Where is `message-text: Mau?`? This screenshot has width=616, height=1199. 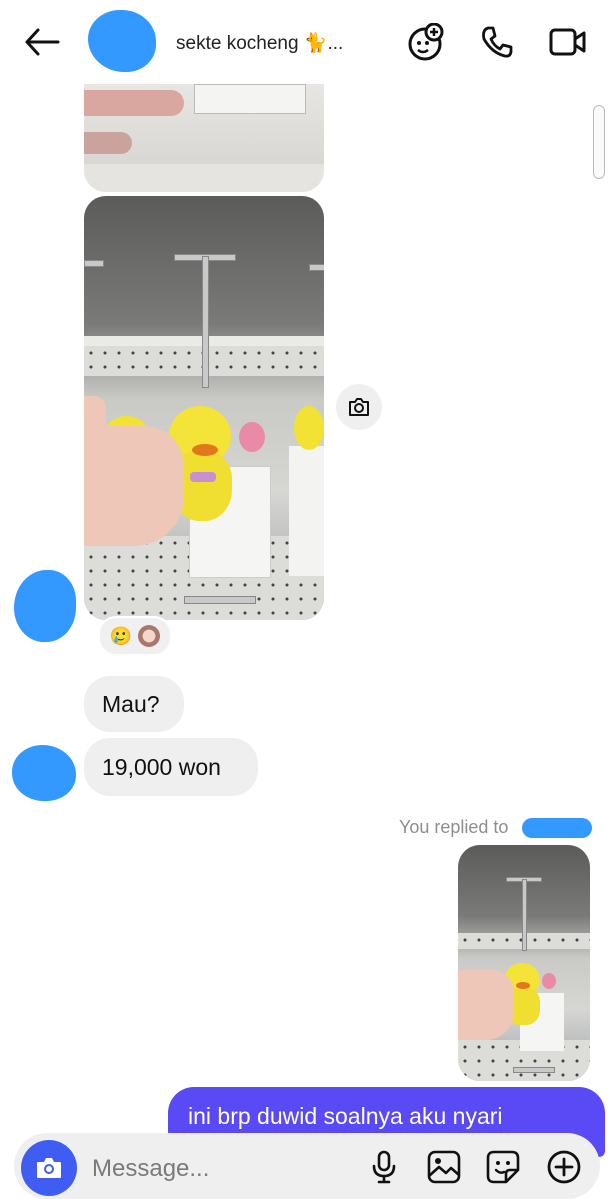 message-text: Mau? is located at coordinates (131, 703).